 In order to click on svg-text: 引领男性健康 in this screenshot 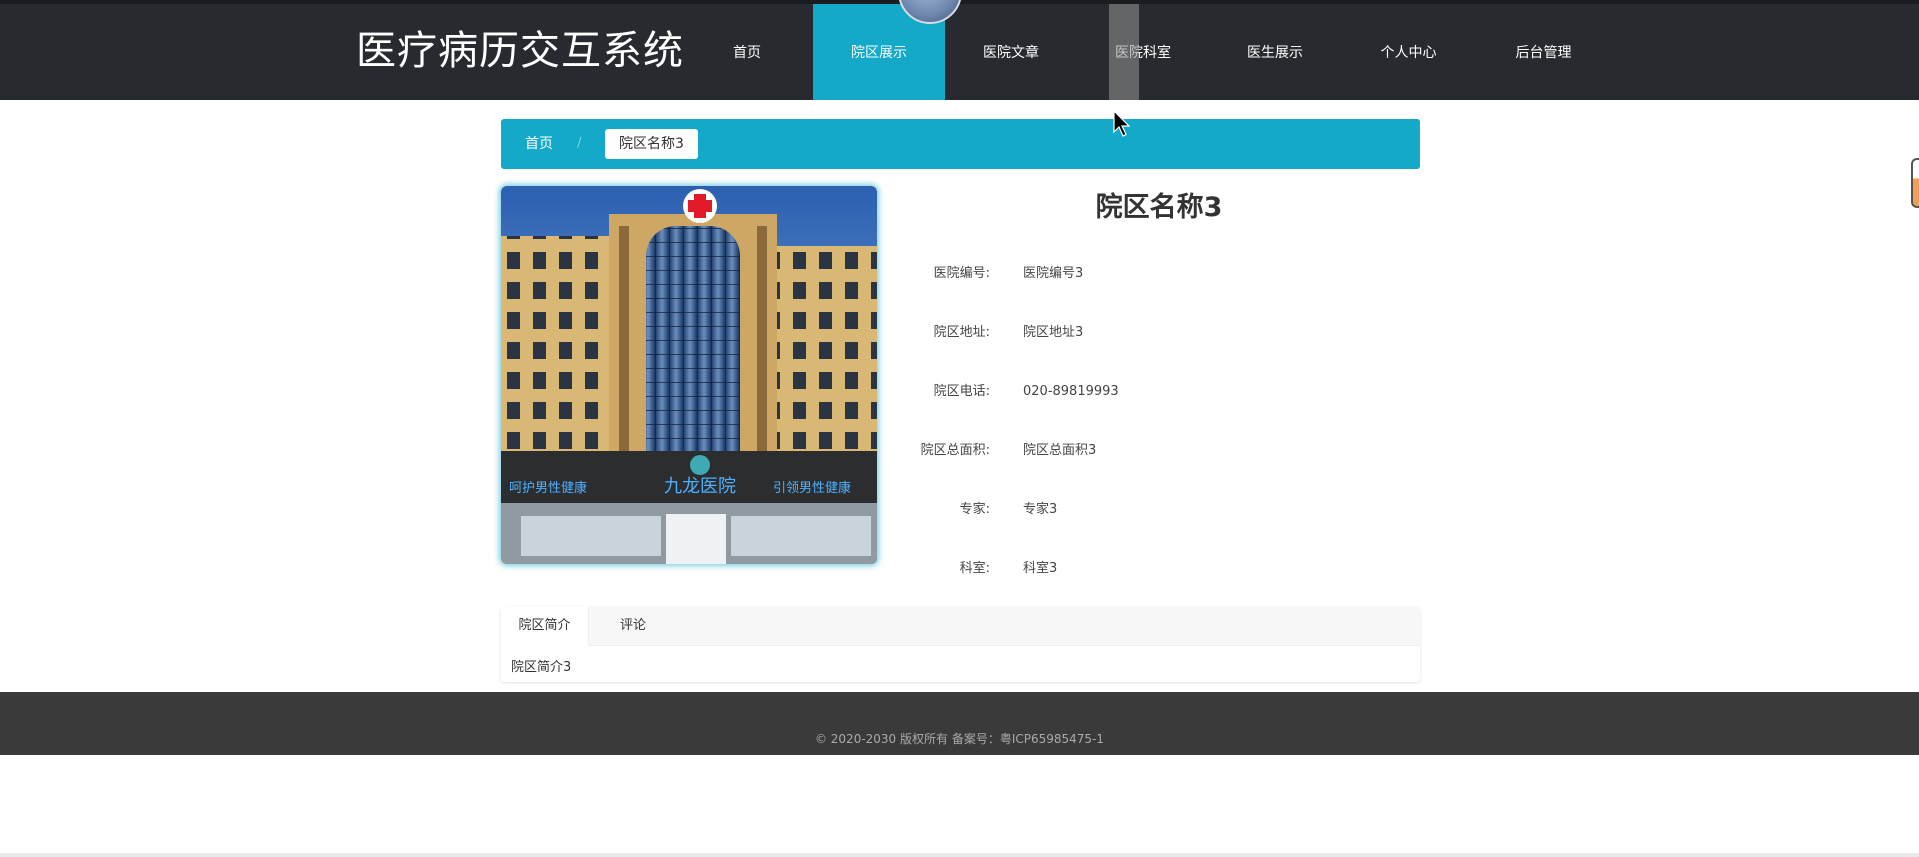, I will do `click(812, 488)`.